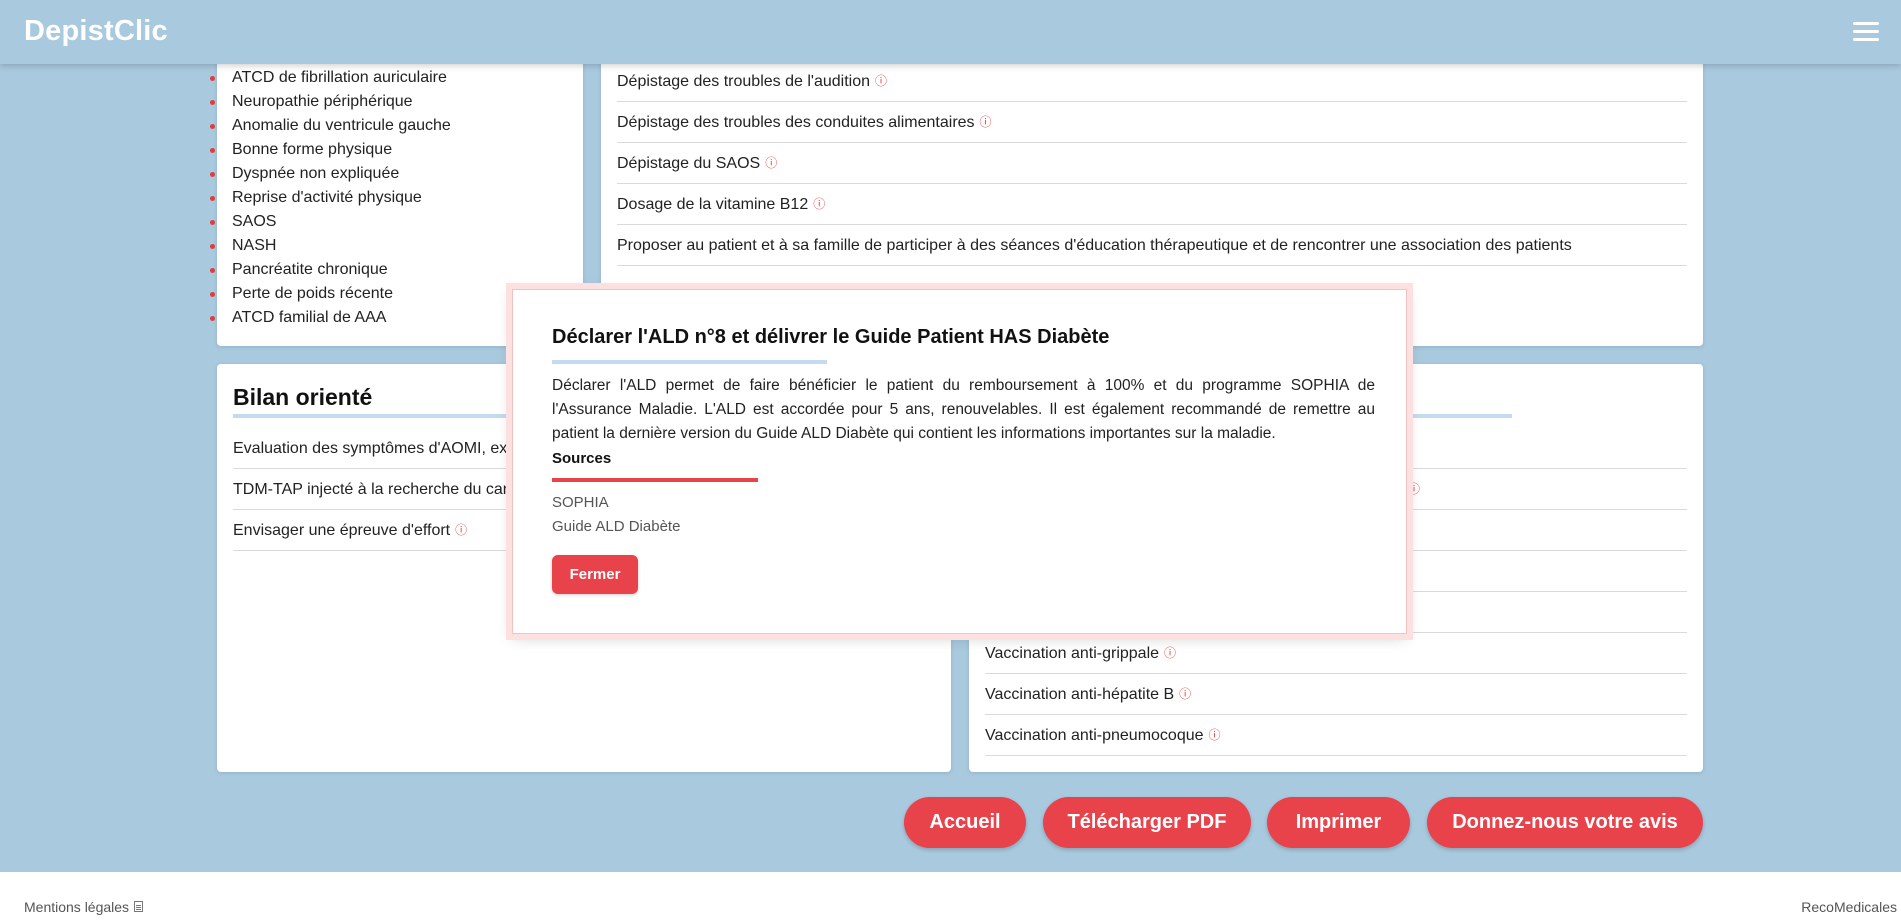 This screenshot has width=1901, height=923. I want to click on list-item: Bonne forme physique, so click(330, 150).